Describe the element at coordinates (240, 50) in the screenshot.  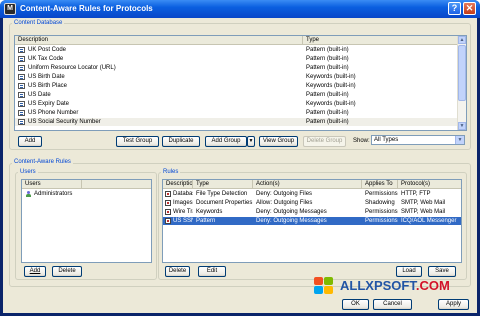
I see `table-row: UK Post Code Pattern (built-in)` at that location.